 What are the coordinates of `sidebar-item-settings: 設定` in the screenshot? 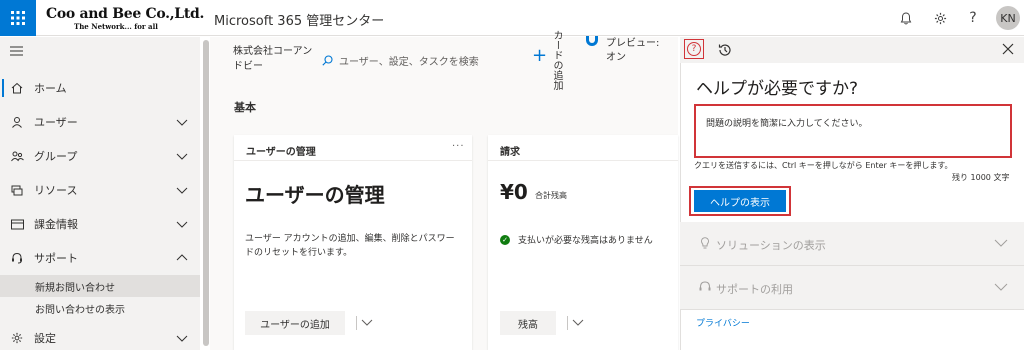 It's located at (100, 335).